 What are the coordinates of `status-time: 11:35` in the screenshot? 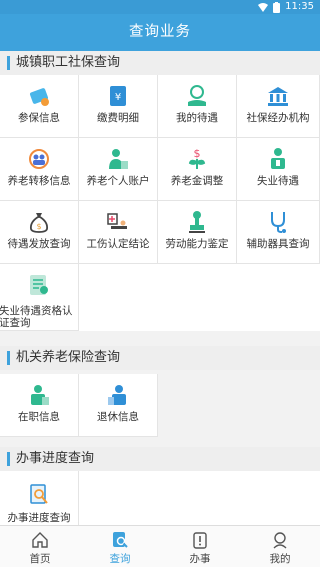 It's located at (299, 6).